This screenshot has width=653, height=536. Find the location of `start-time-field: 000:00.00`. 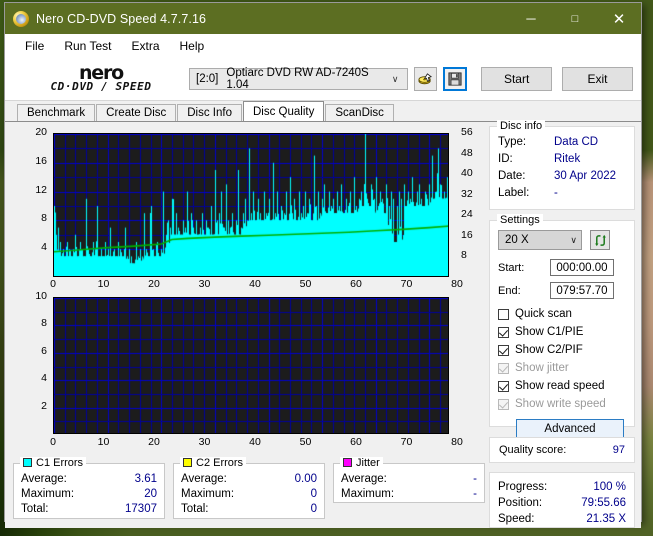

start-time-field: 000:00.00 is located at coordinates (582, 267).